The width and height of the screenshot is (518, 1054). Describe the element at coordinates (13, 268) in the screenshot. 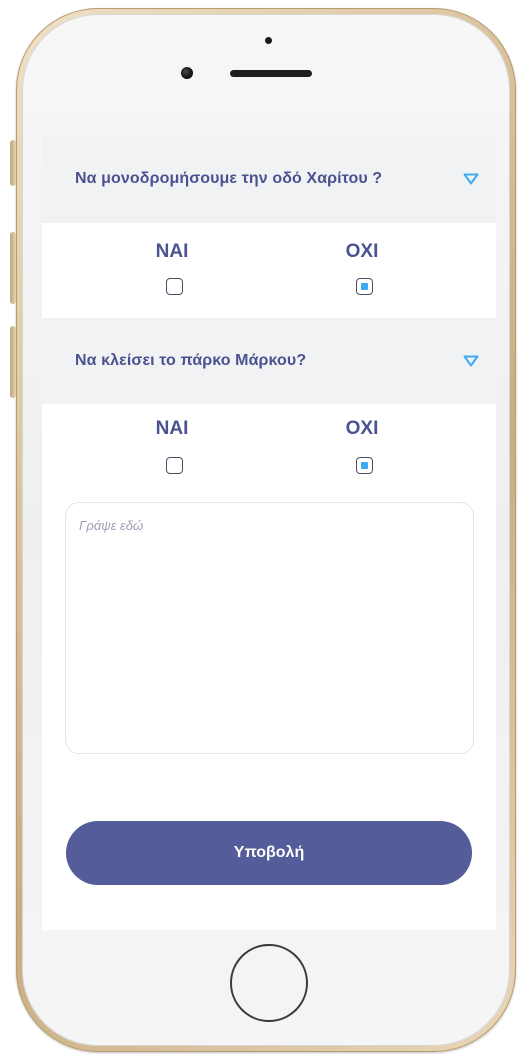

I see `volume-up-button` at that location.